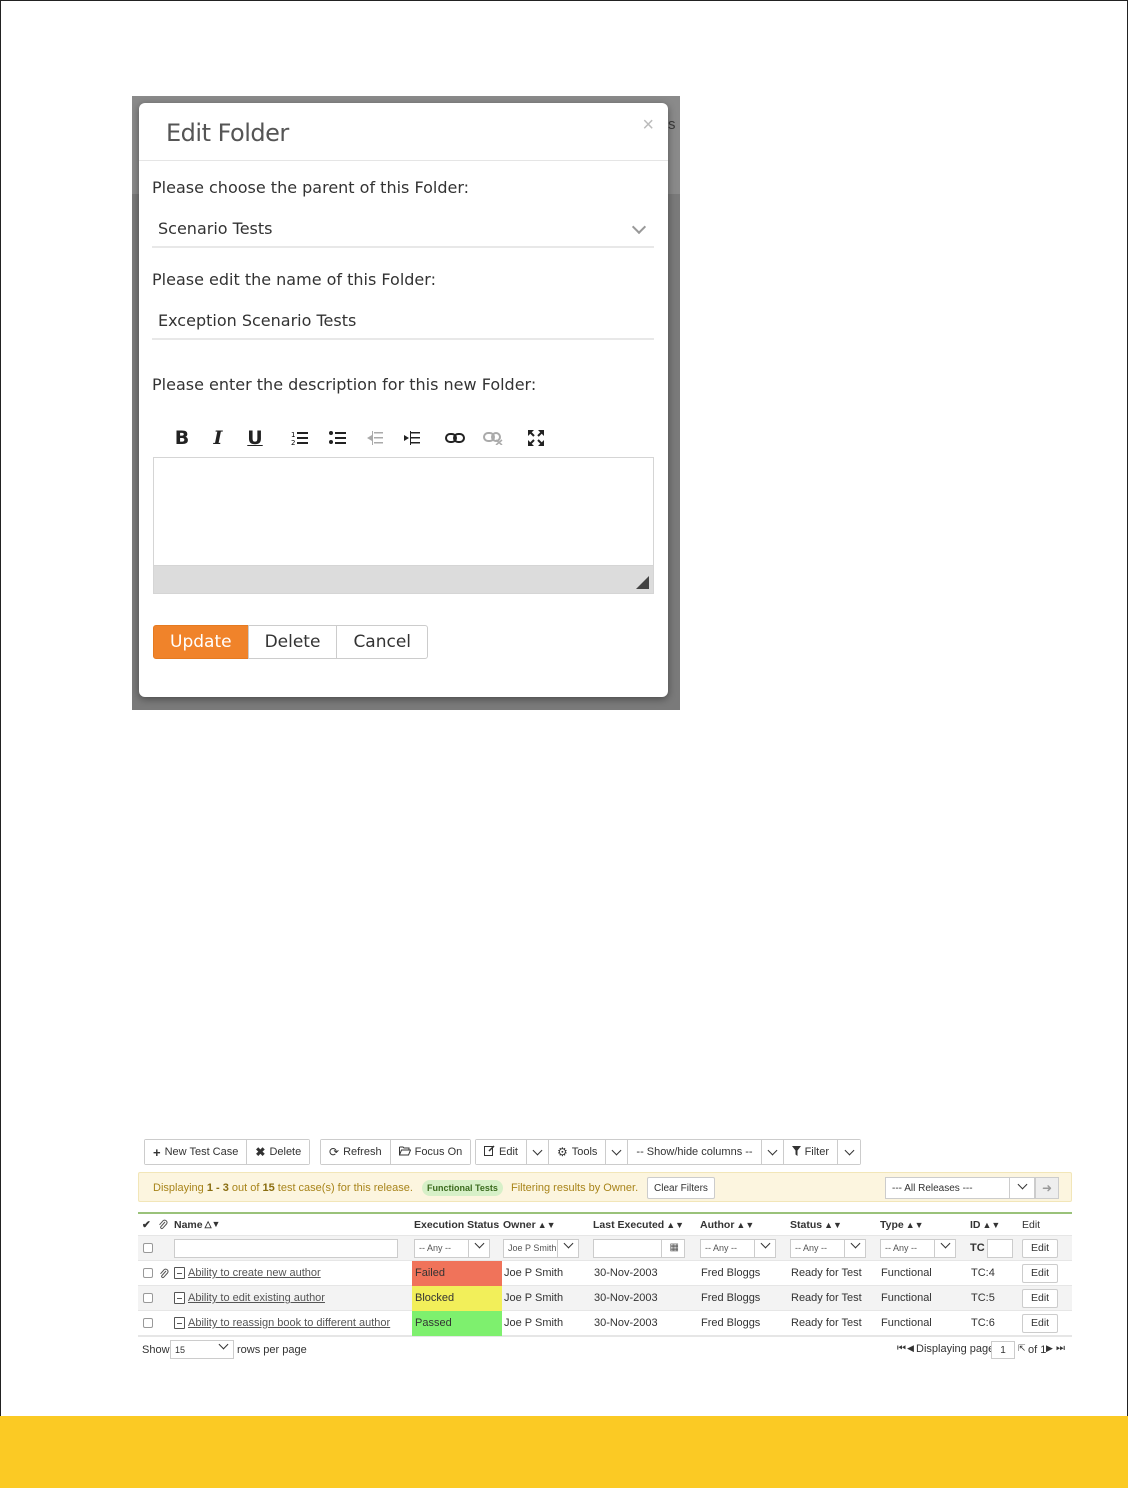 This screenshot has height=1488, width=1128. What do you see at coordinates (359, 439) in the screenshot?
I see `rich-text-toolbar: B I U 12` at bounding box center [359, 439].